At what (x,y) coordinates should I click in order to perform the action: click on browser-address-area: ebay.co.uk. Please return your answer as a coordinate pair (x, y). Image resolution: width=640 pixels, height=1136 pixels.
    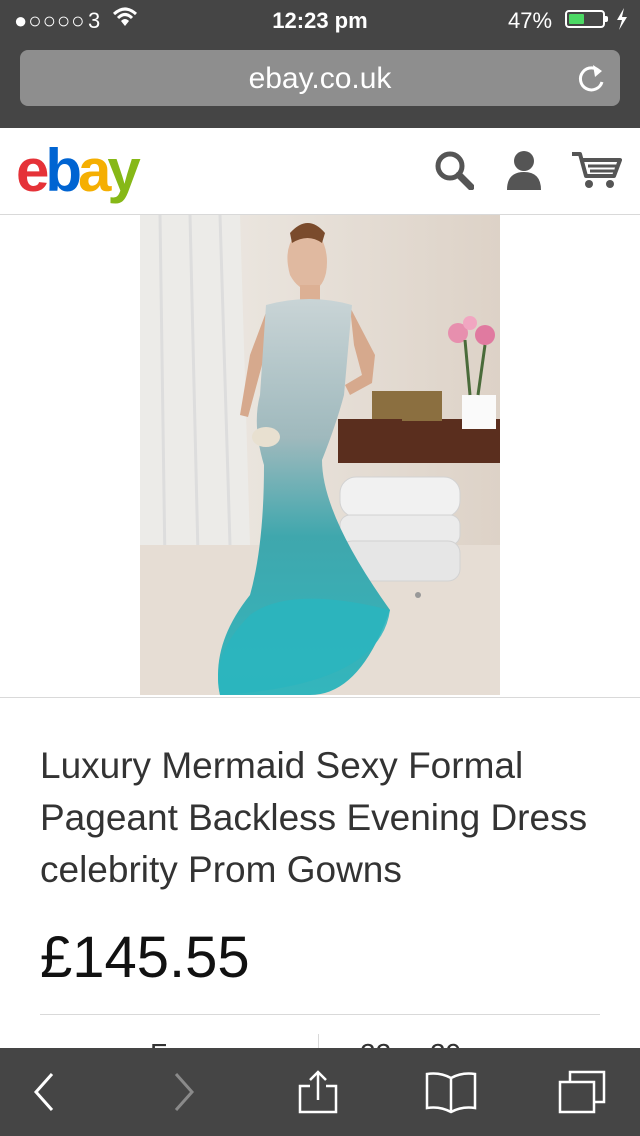
    Looking at the image, I should click on (320, 84).